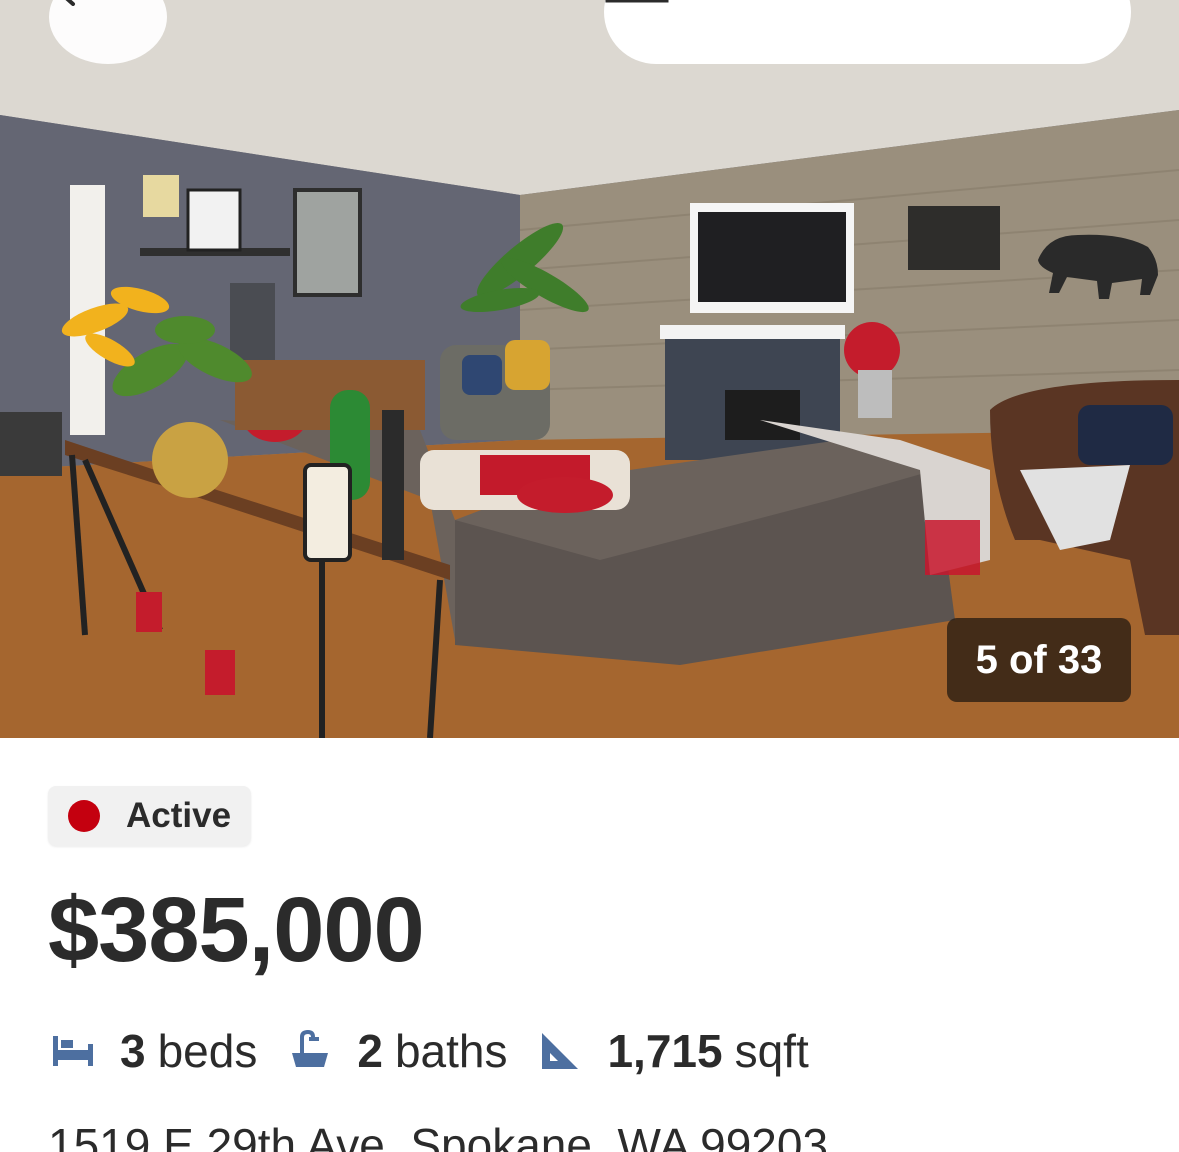  What do you see at coordinates (665, 1051) in the screenshot?
I see `sqft-value: 1,715` at bounding box center [665, 1051].